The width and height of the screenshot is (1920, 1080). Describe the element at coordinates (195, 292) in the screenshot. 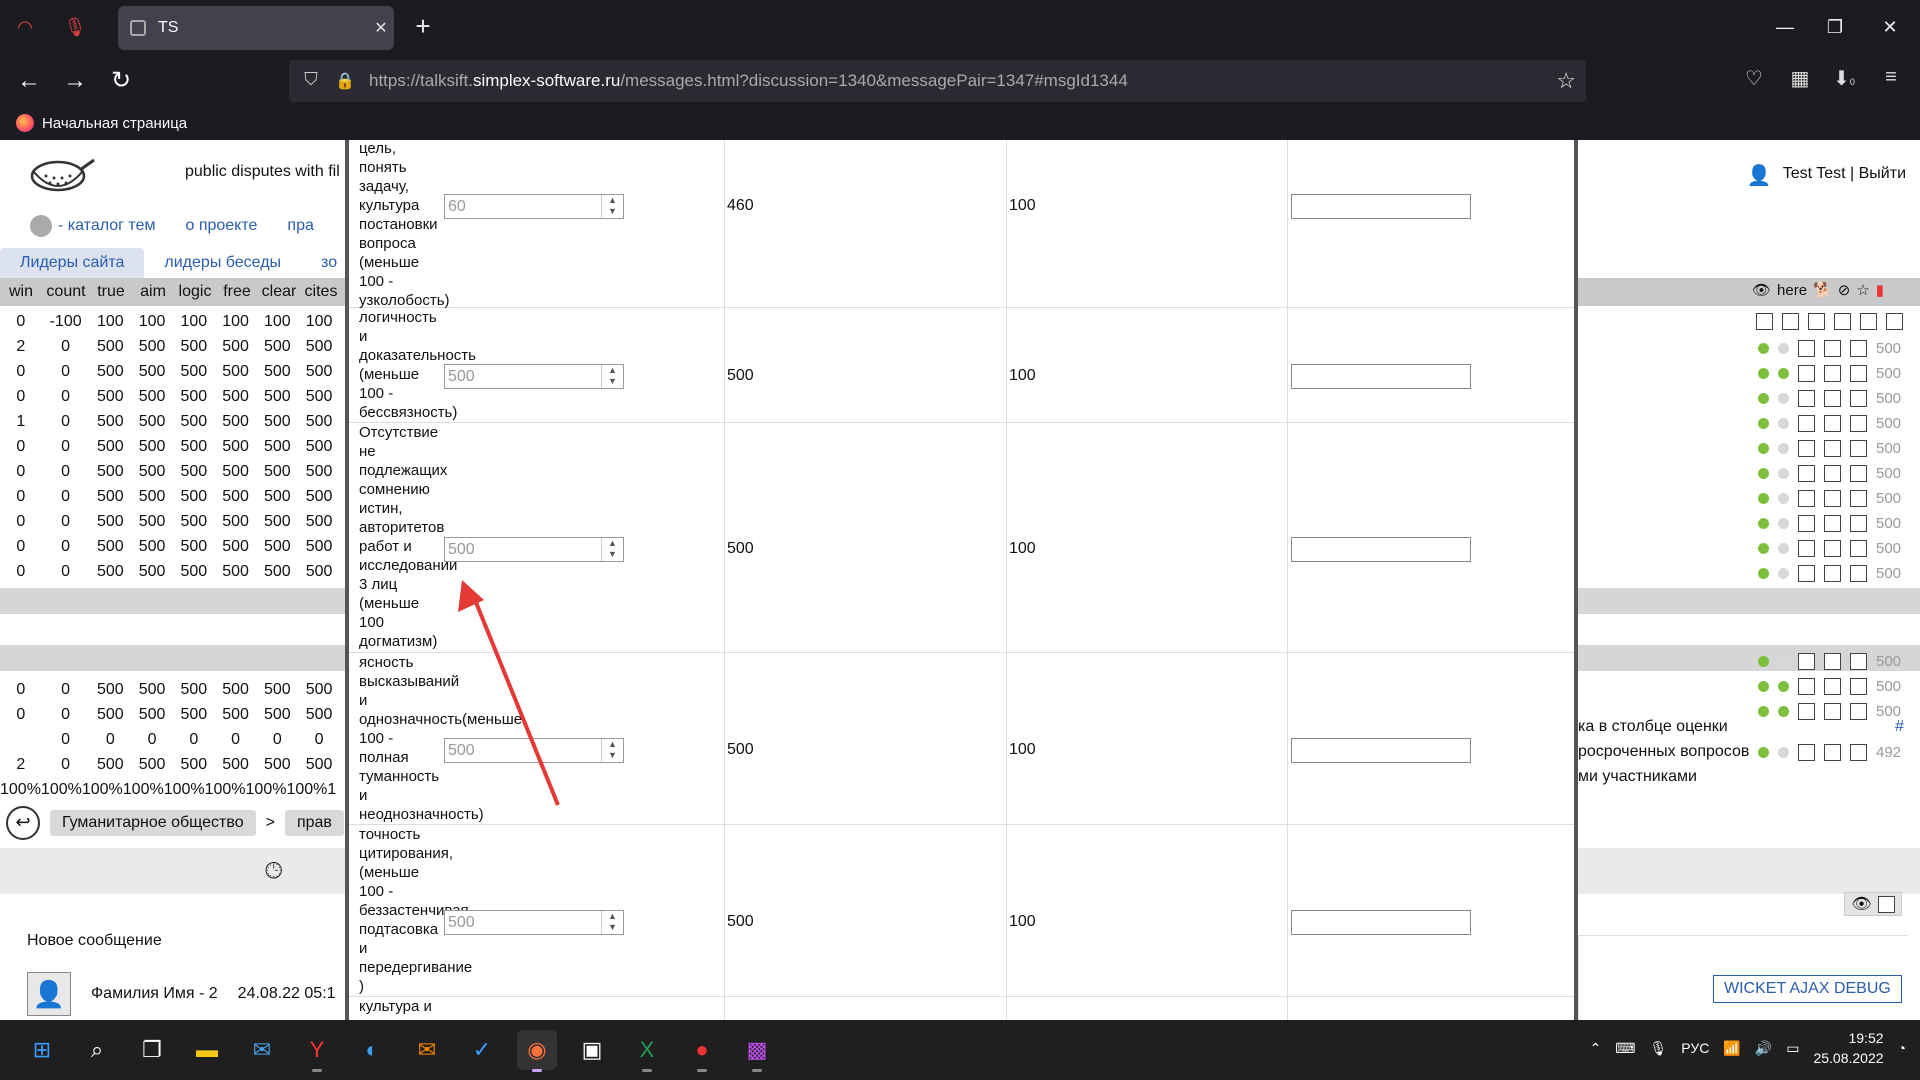

I see `stats-col-logic: logic` at that location.